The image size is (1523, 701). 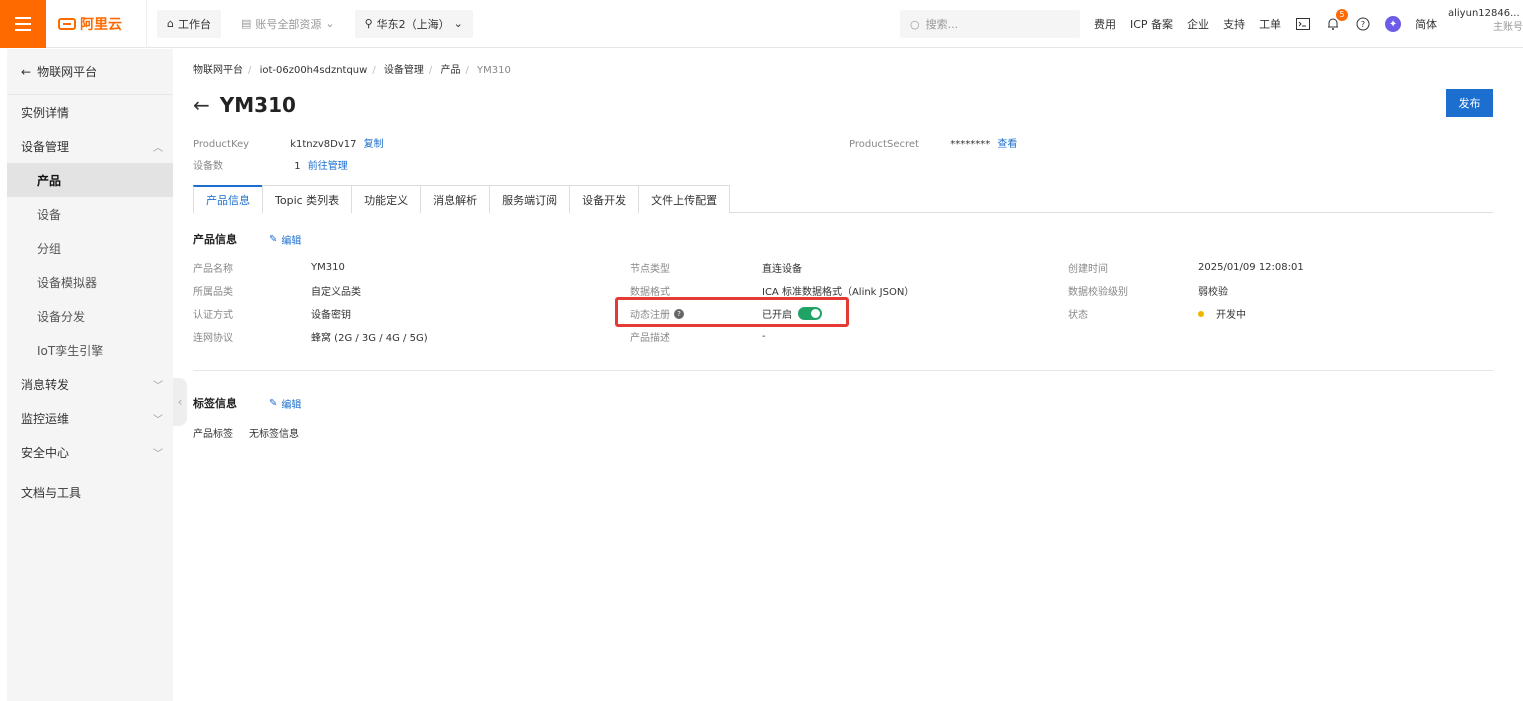 I want to click on sidebar-back-label: 物联网平台, so click(x=67, y=72).